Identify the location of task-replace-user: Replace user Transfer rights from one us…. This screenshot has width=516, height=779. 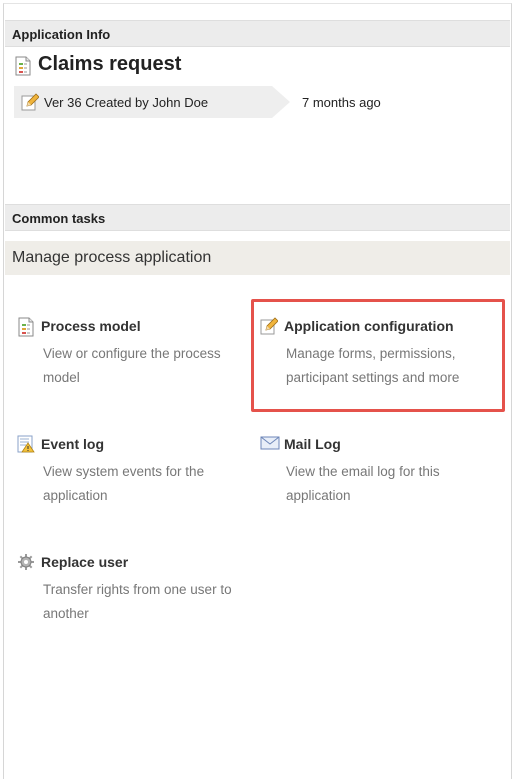
(132, 589).